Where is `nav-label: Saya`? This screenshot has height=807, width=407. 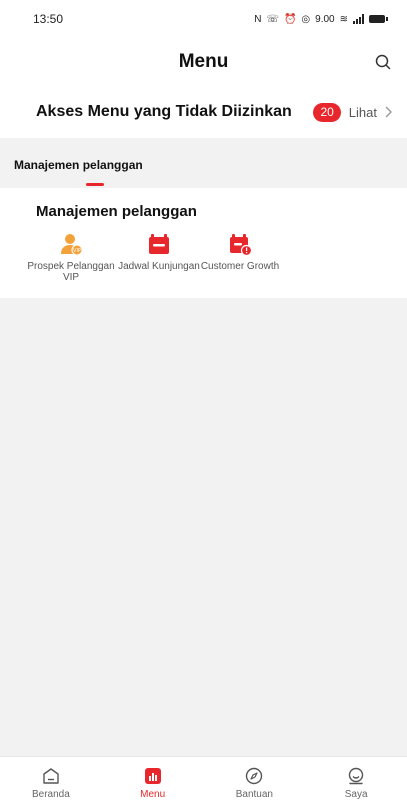
nav-label: Saya is located at coordinates (356, 794).